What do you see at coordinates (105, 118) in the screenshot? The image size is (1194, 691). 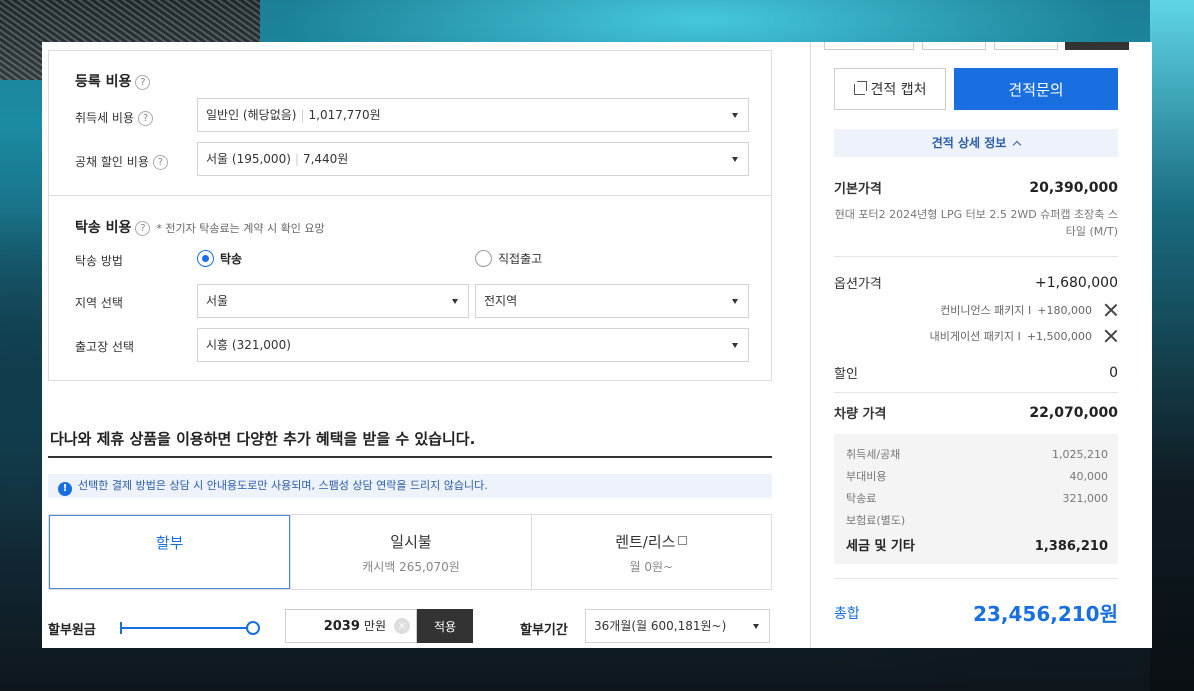 I see `acq-tax-label-text: 취득세 비용` at bounding box center [105, 118].